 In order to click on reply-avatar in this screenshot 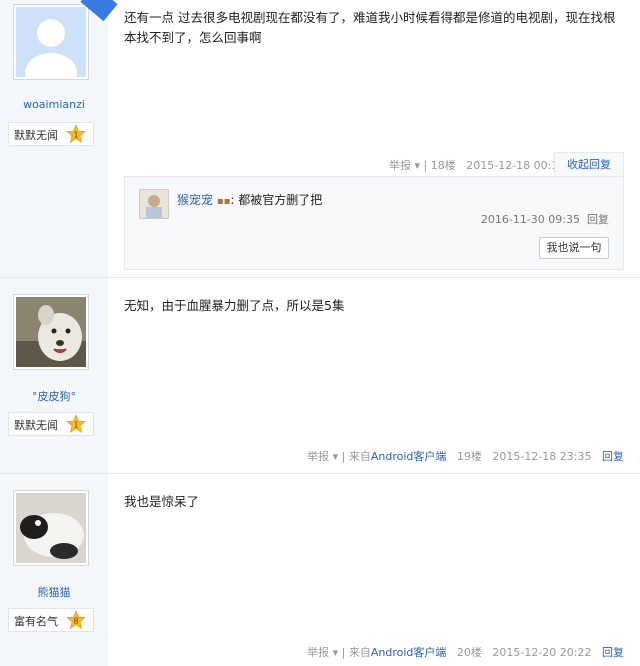, I will do `click(154, 204)`.